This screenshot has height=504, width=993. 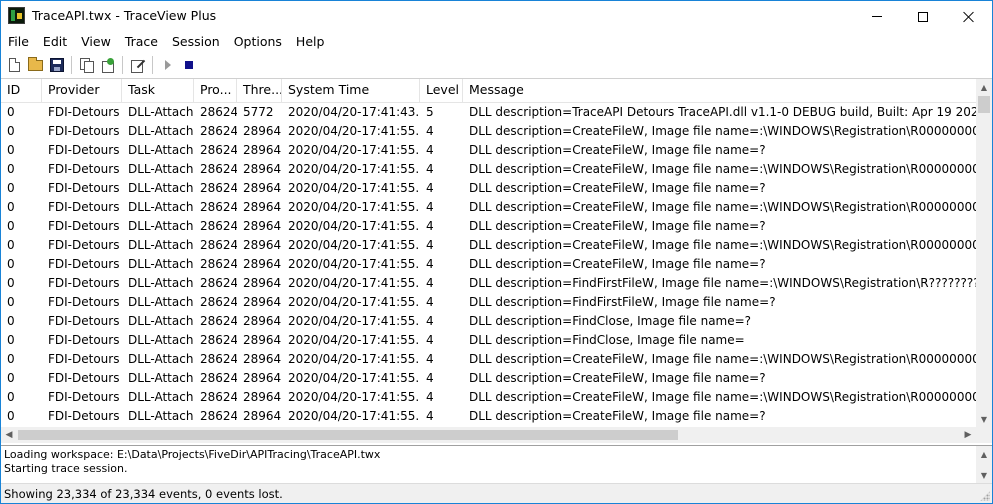 I want to click on start-trace-button, so click(x=167, y=65).